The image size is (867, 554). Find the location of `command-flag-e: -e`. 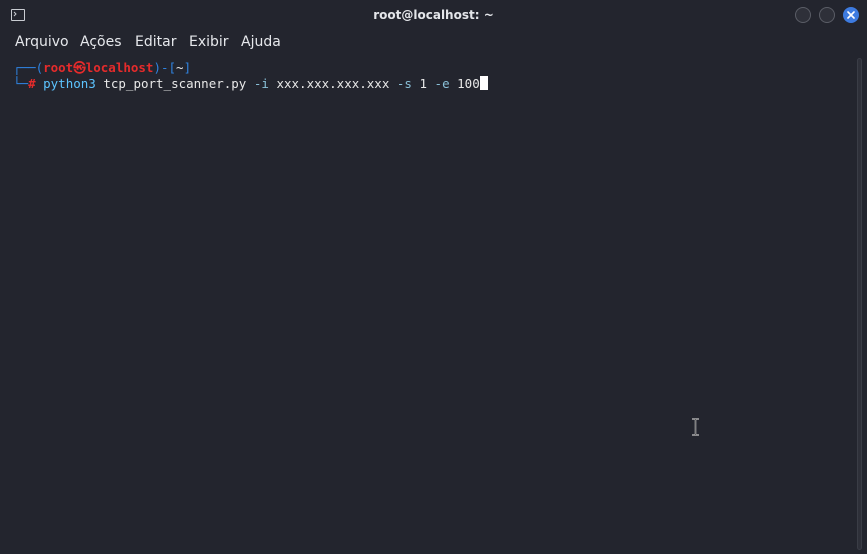

command-flag-e: -e is located at coordinates (442, 83).